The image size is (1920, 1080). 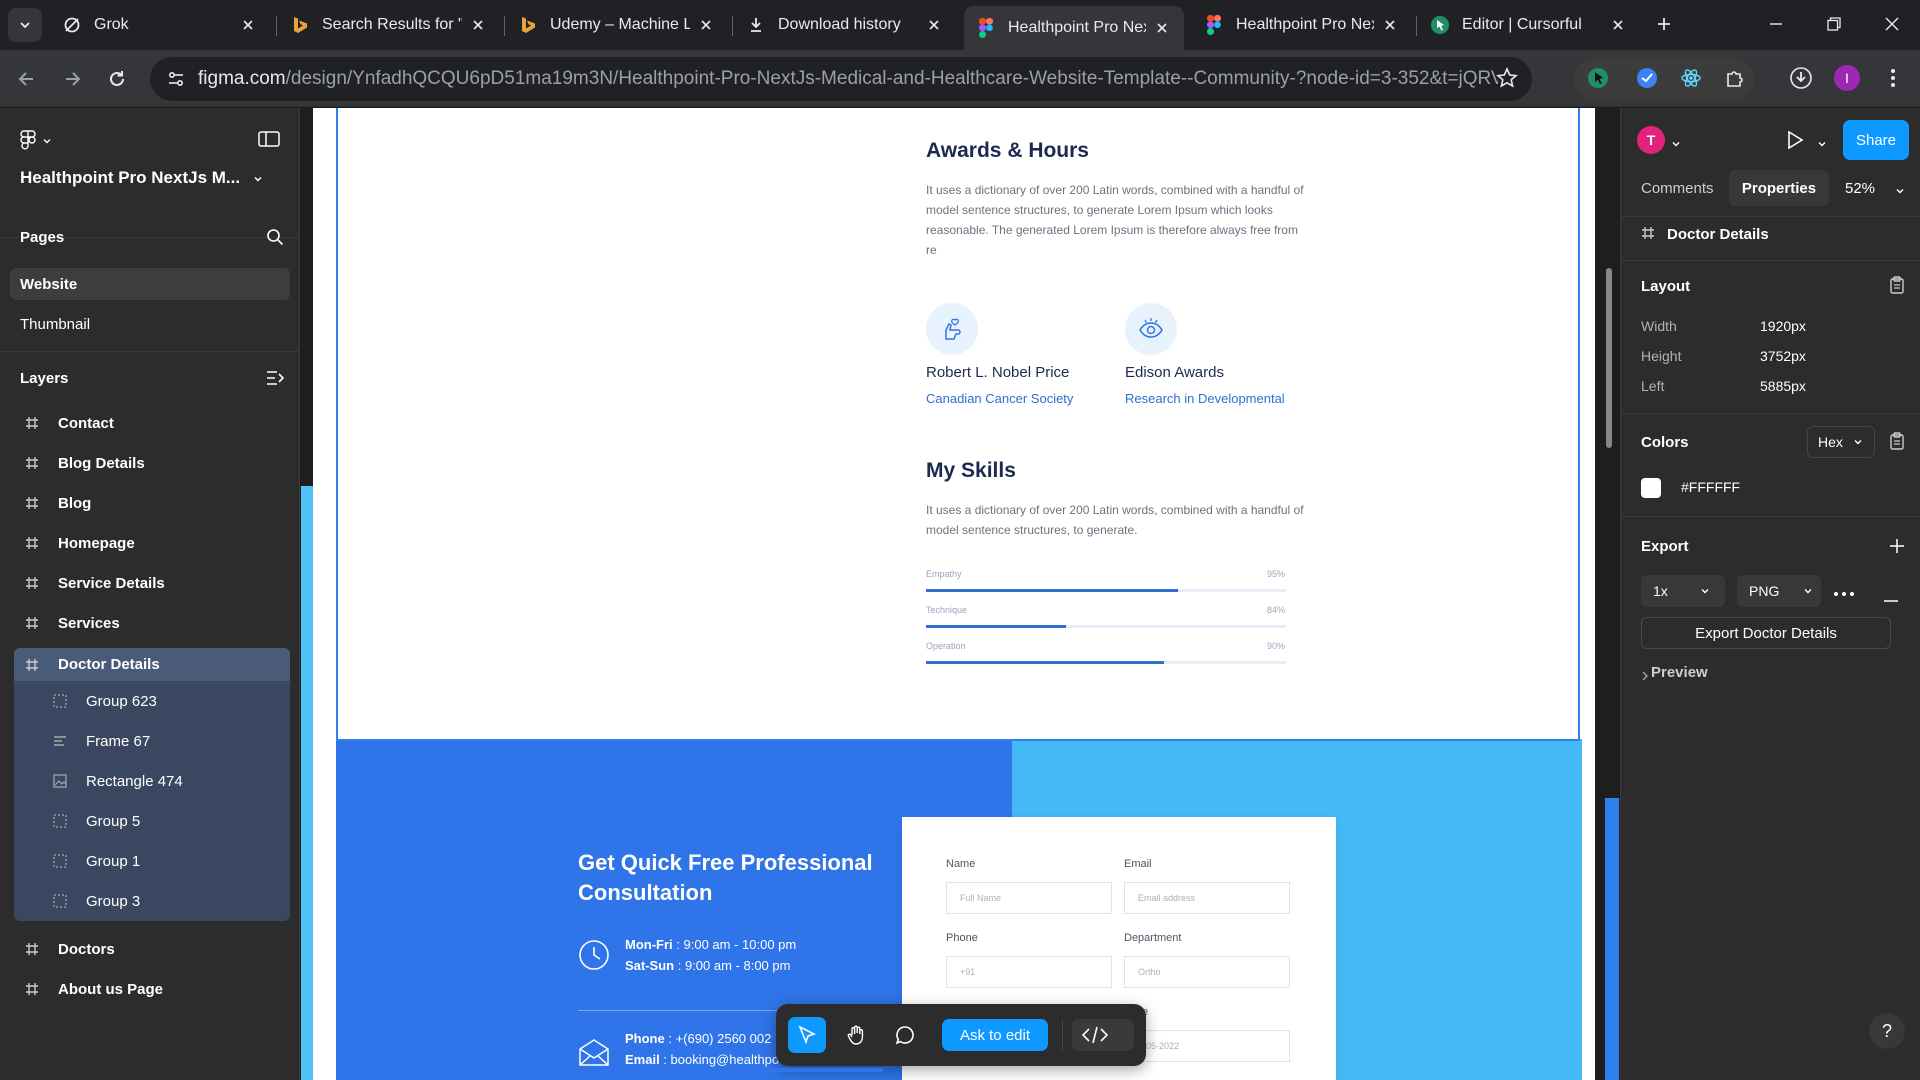 I want to click on hand-tool-button, so click(x=856, y=1035).